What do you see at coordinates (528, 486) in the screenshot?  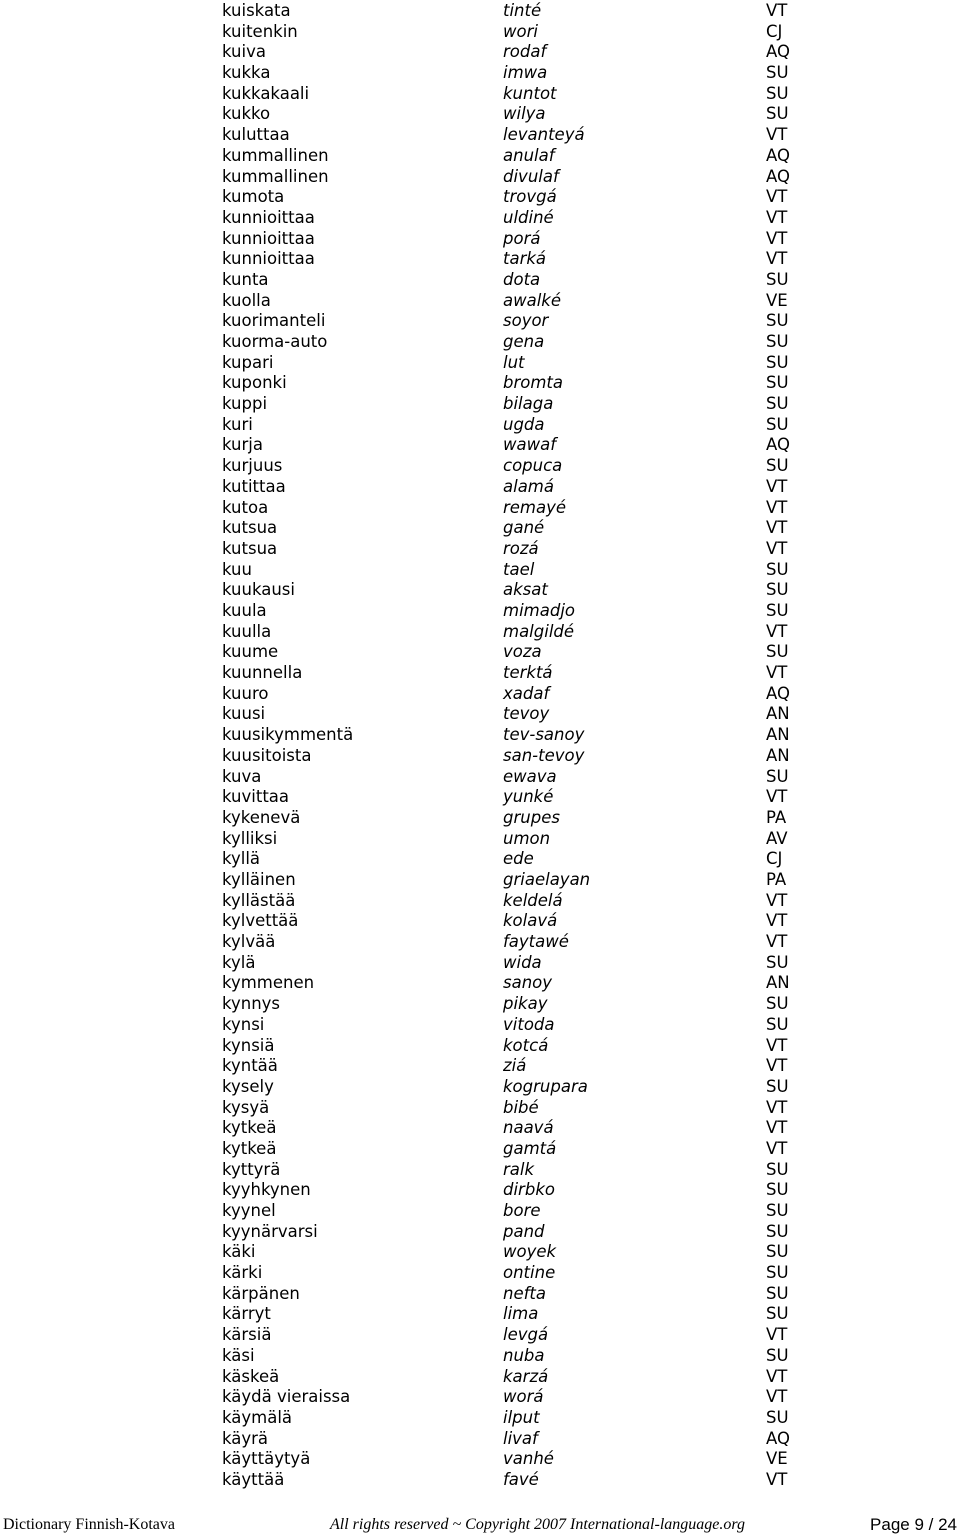 I see `kotava-word: alamá` at bounding box center [528, 486].